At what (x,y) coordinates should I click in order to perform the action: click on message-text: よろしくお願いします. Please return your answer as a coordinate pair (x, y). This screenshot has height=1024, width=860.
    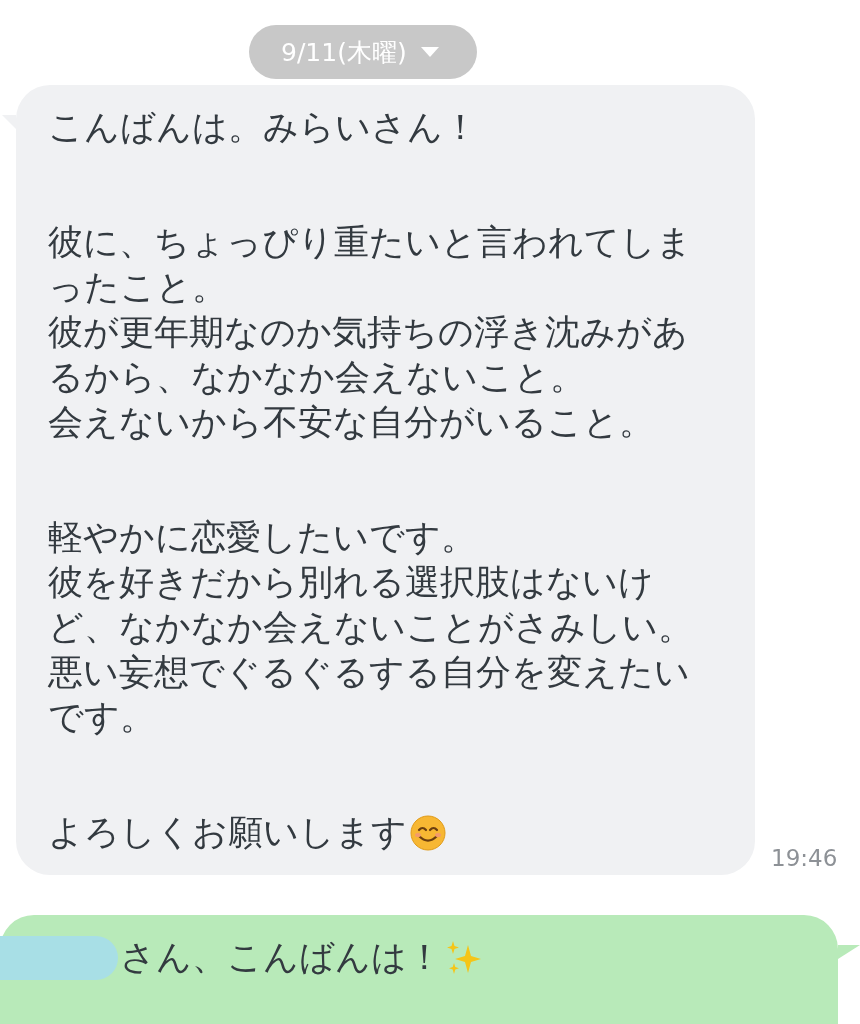
    Looking at the image, I should click on (227, 832).